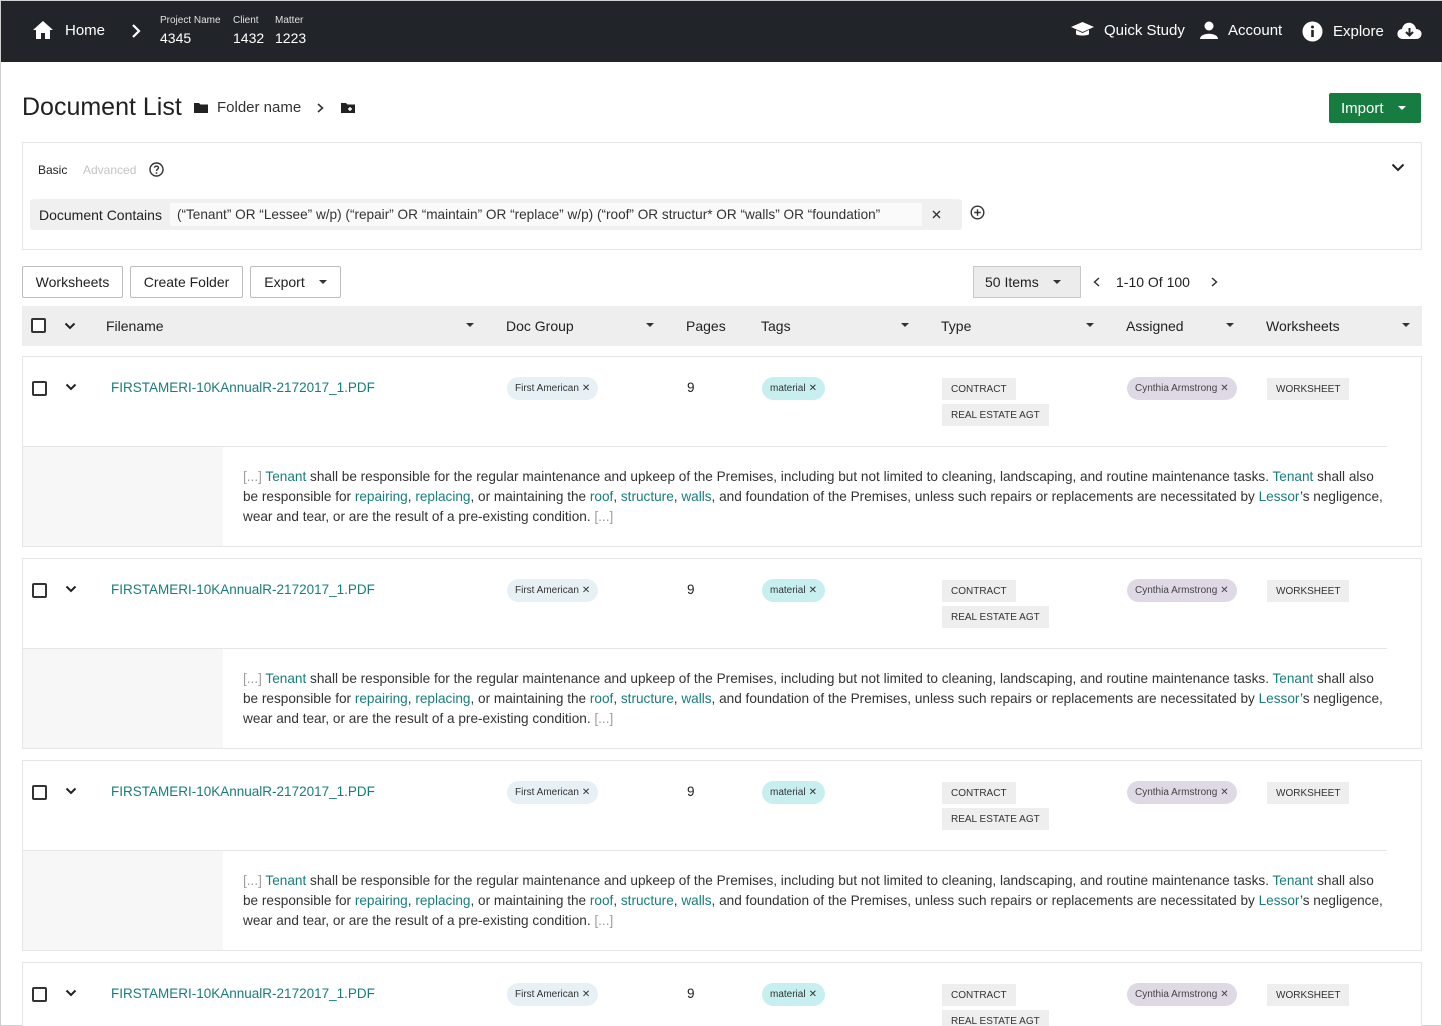 The image size is (1442, 1026). What do you see at coordinates (650, 325) in the screenshot?
I see `sort-doc-group-icon` at bounding box center [650, 325].